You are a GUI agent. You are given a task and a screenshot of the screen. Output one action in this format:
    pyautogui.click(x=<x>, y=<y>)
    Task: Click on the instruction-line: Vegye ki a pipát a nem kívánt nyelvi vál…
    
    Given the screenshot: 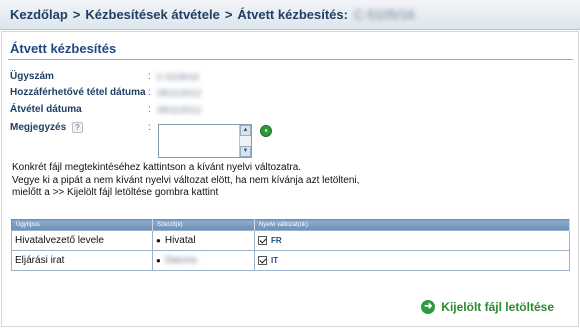 What is the action you would take?
    pyautogui.click(x=186, y=180)
    